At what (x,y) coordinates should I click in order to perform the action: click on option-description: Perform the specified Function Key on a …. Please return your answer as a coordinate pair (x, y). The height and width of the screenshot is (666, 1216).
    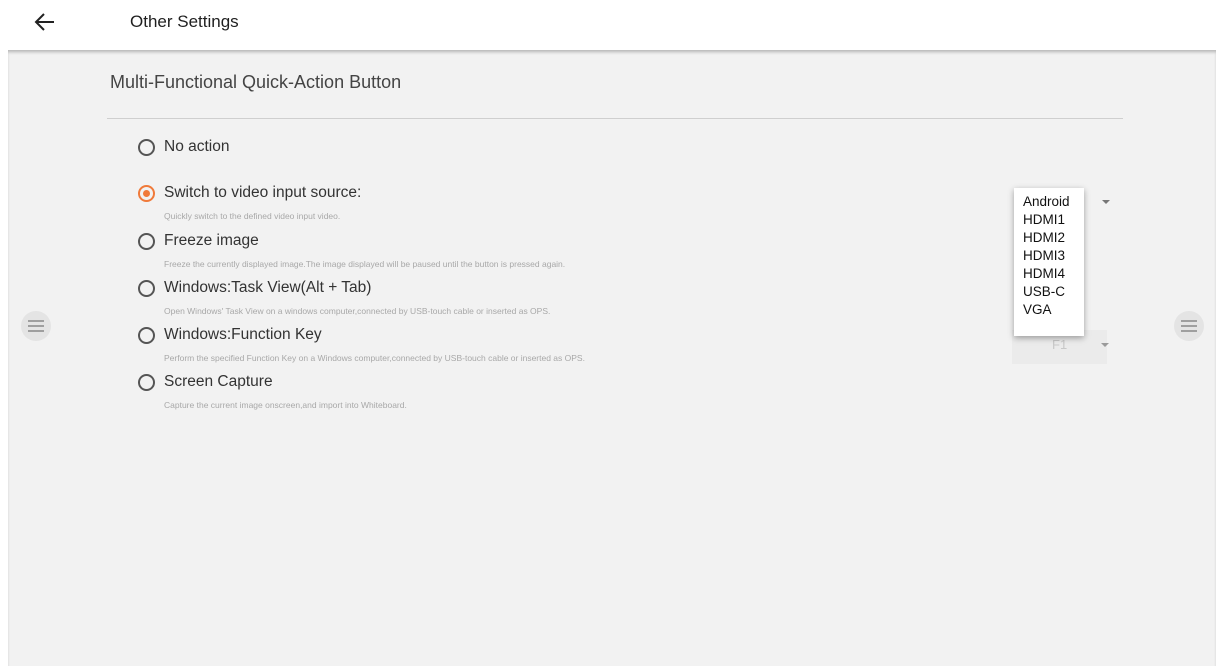
    Looking at the image, I should click on (374, 358).